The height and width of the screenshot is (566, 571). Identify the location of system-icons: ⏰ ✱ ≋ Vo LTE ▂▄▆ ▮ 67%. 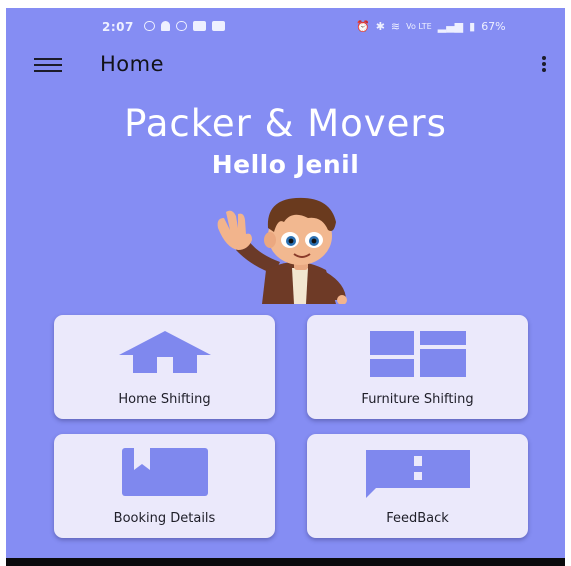
(431, 26).